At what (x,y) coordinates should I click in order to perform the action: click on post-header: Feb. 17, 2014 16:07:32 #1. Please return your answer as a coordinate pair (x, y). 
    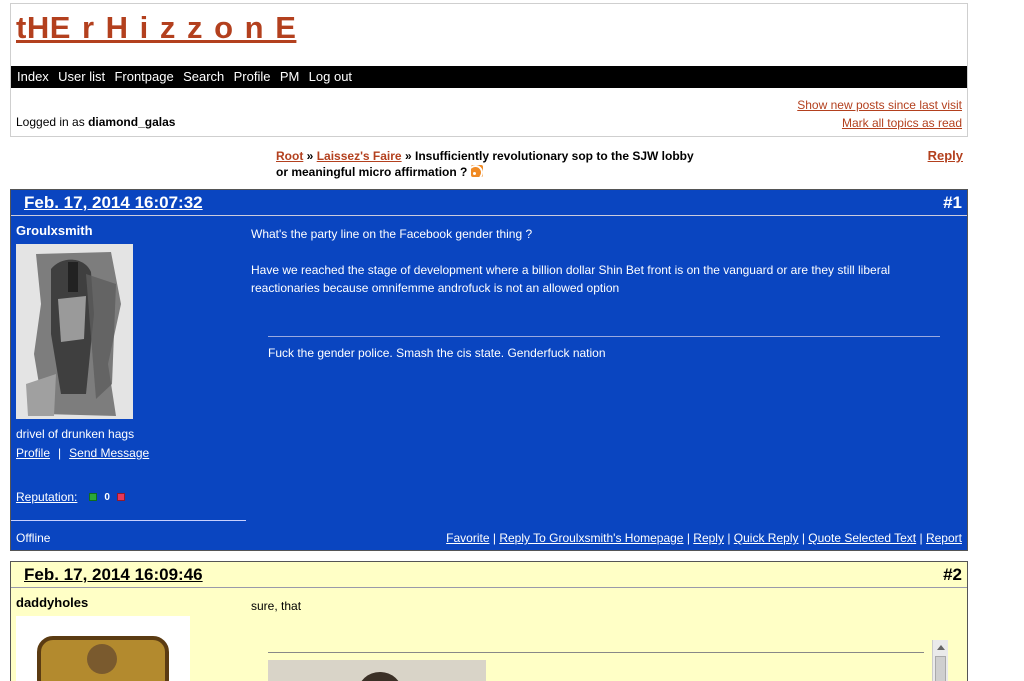
    Looking at the image, I should click on (489, 203).